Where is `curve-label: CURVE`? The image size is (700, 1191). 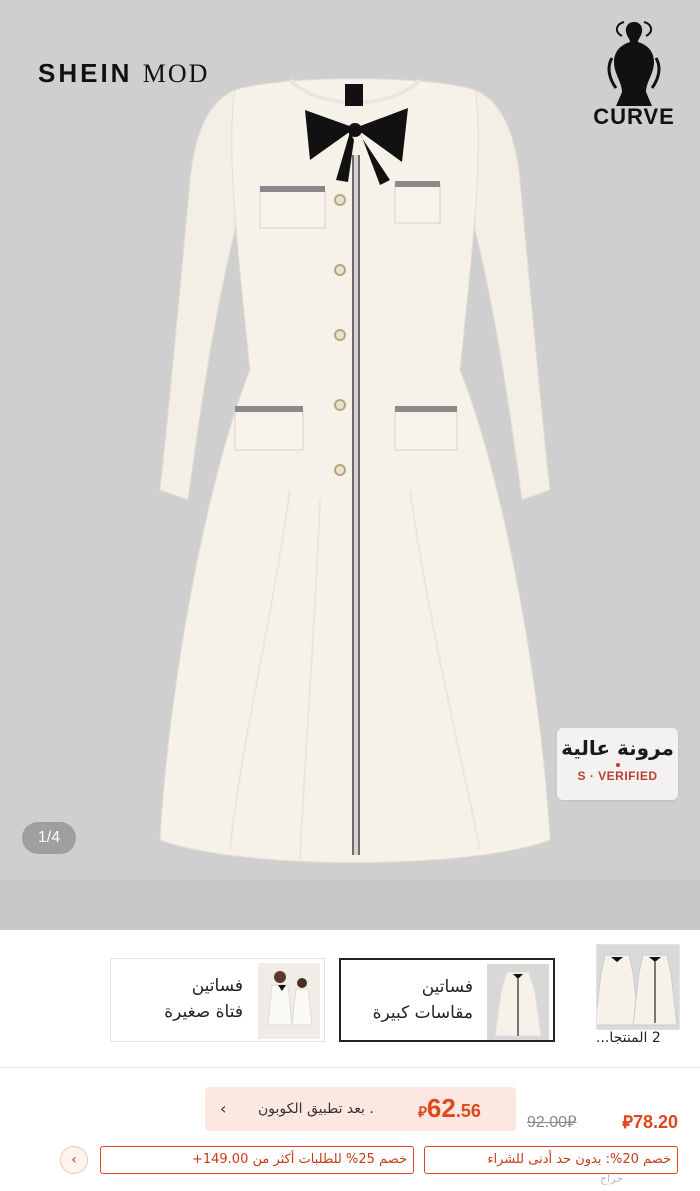
curve-label: CURVE is located at coordinates (634, 116).